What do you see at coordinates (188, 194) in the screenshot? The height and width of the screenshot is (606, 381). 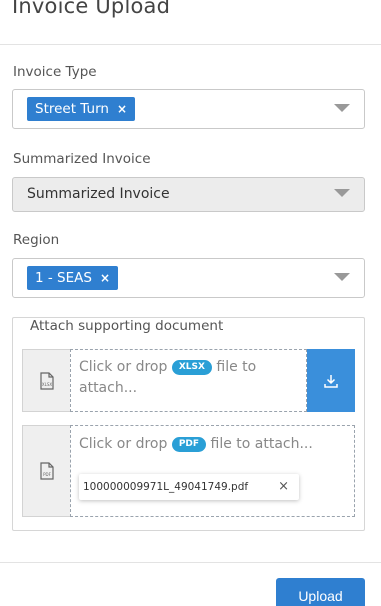 I see `summarized-invoice-select: Summarized Invoice` at bounding box center [188, 194].